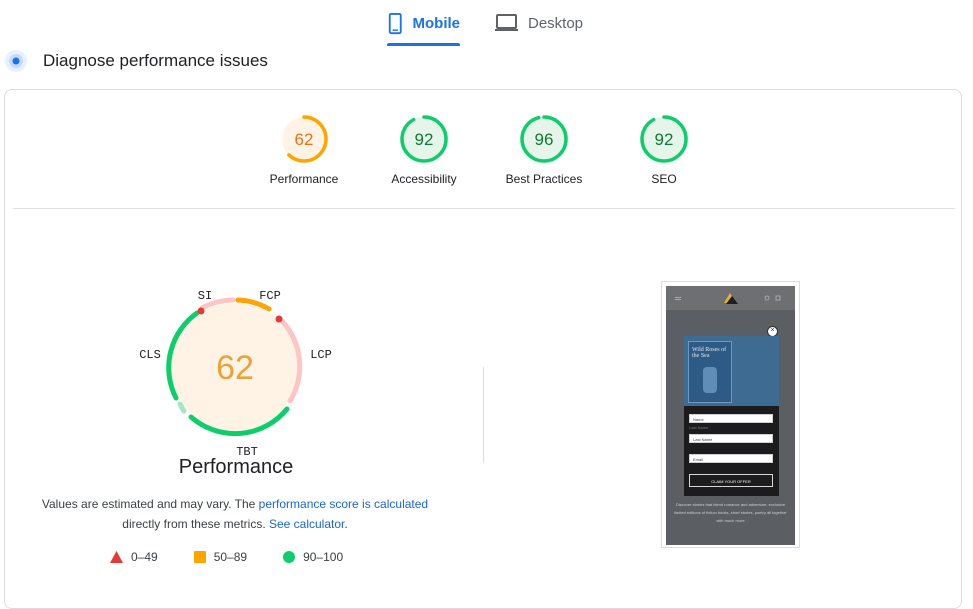 Image resolution: width=973 pixels, height=609 pixels. Describe the element at coordinates (150, 504) in the screenshot. I see `note-prefix: Values are estimated and may vary. The` at that location.